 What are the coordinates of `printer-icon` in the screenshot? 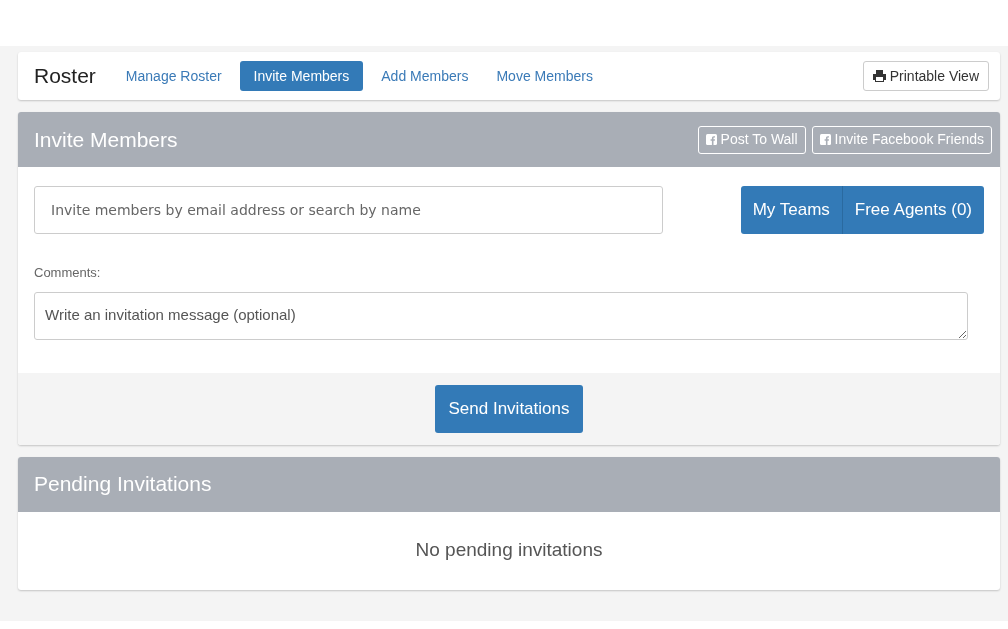 It's located at (879, 76).